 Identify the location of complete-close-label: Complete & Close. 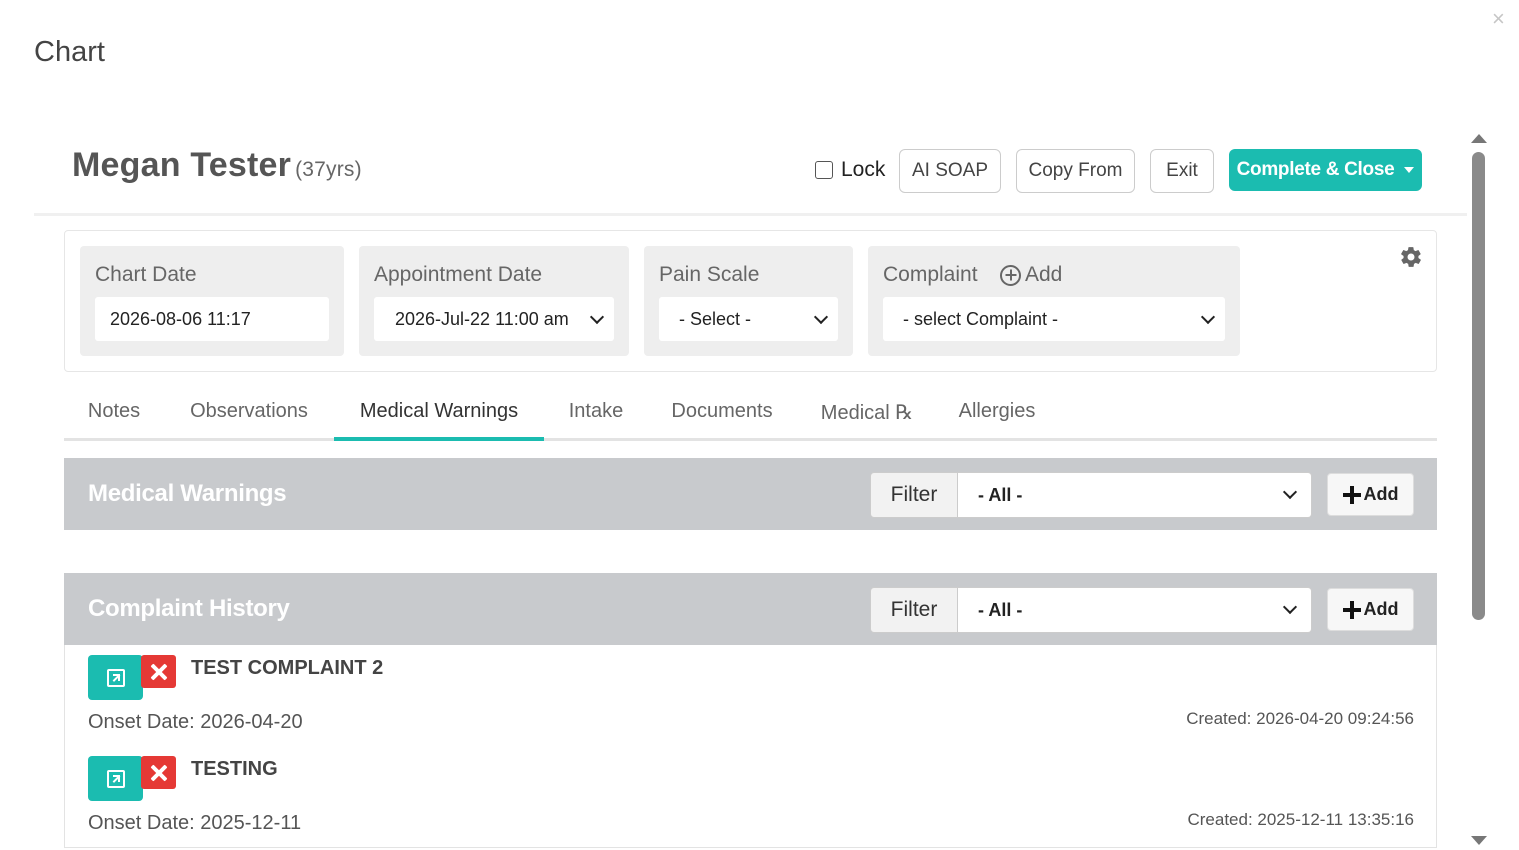
(1315, 169).